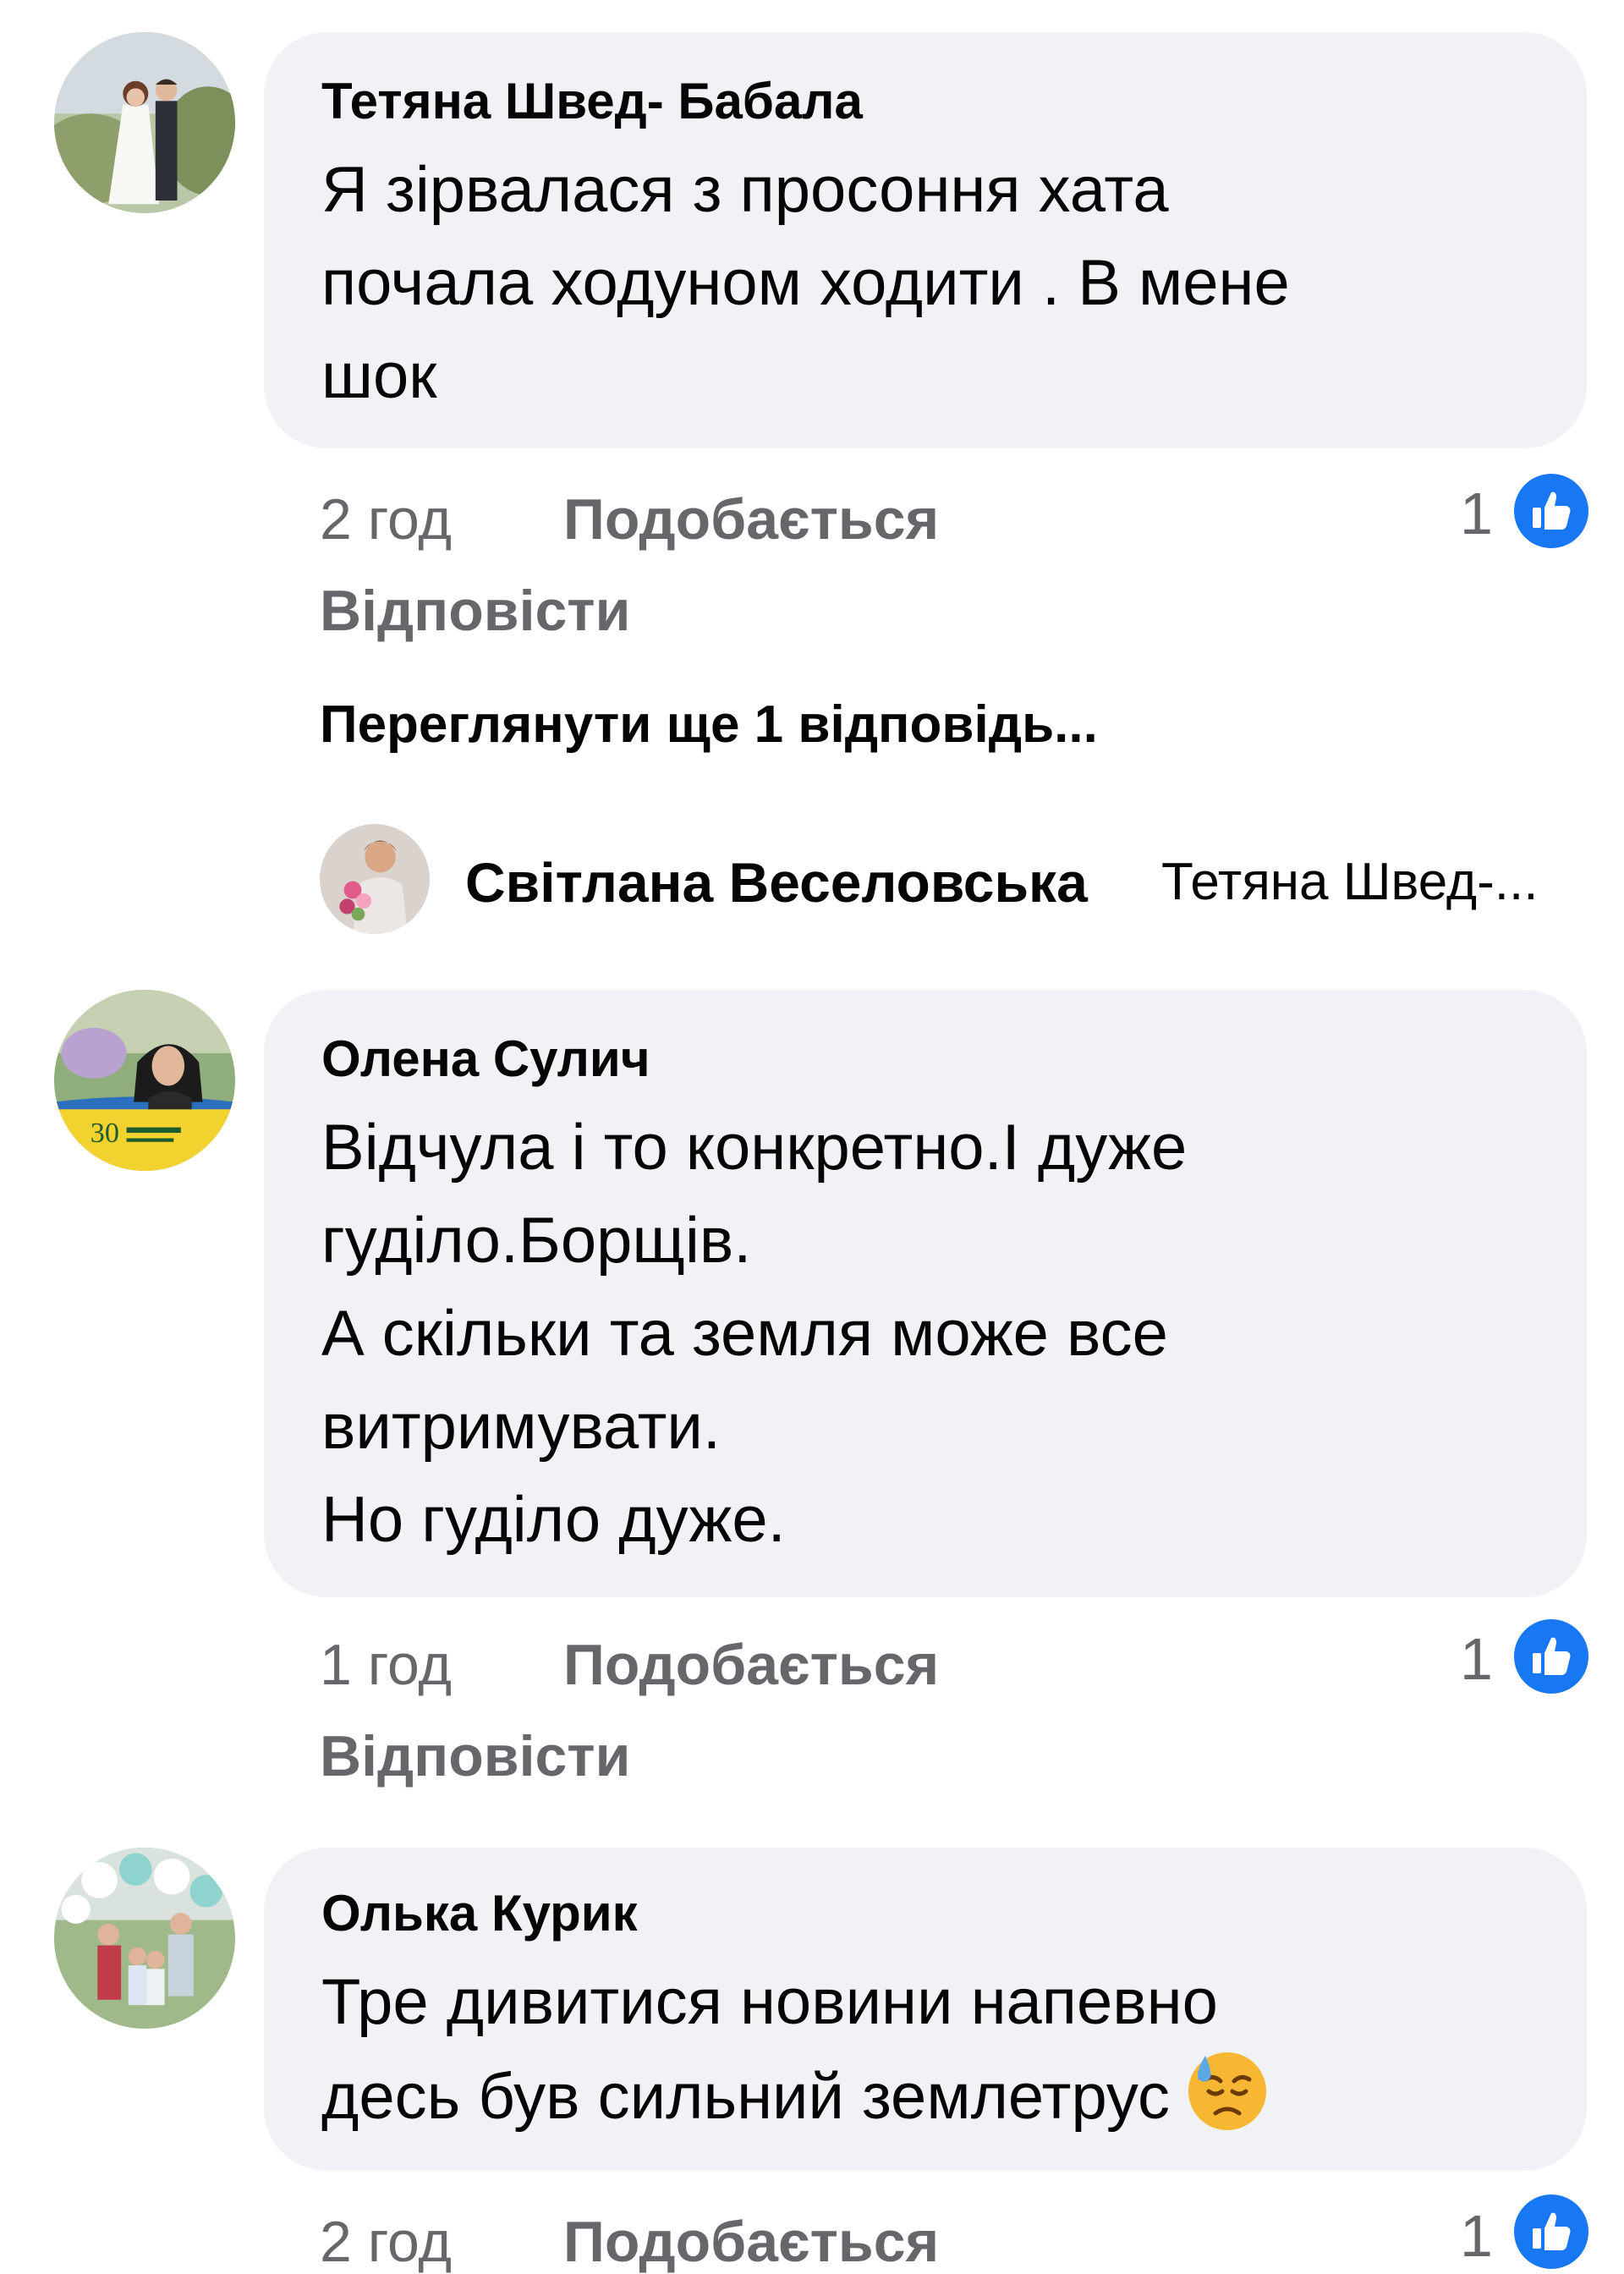 Image resolution: width=1624 pixels, height=2274 pixels. I want to click on svg-text: 30, so click(105, 1133).